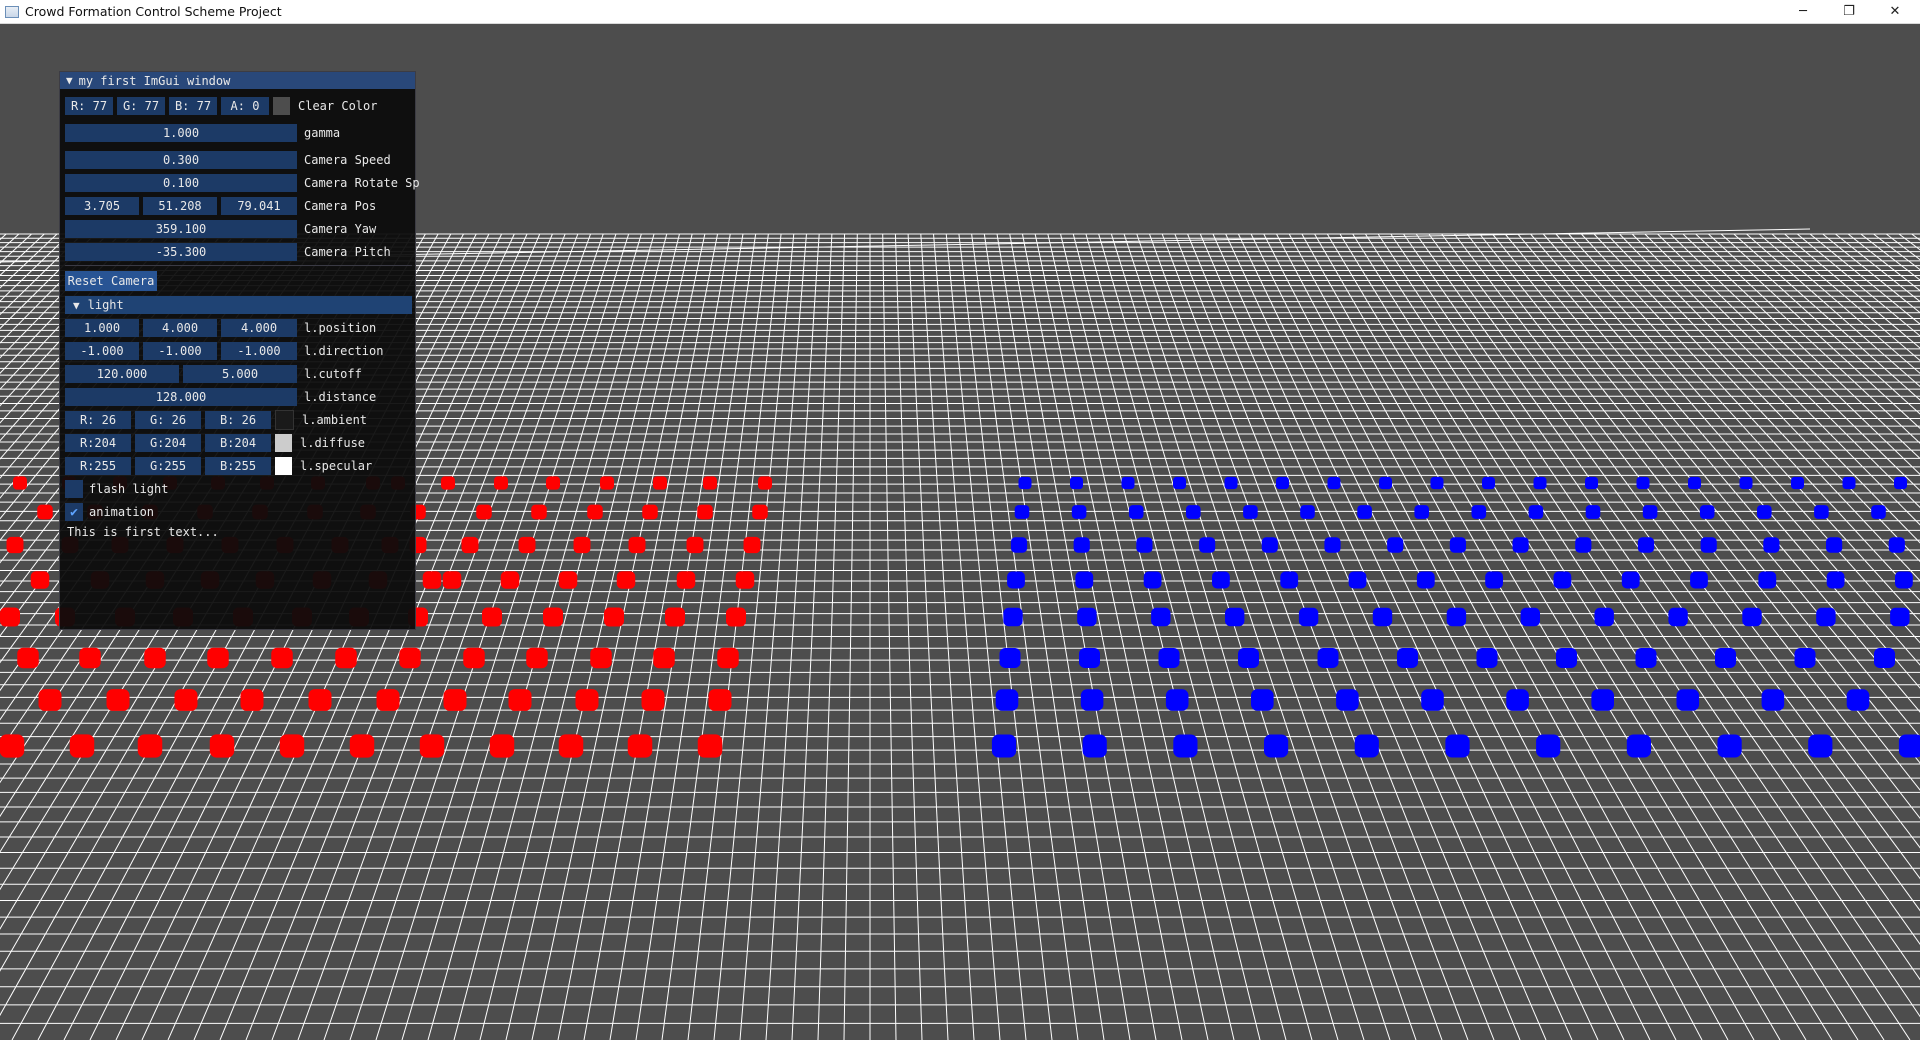 The image size is (1920, 1040). I want to click on reset-camera-button: Reset Camera, so click(111, 281).